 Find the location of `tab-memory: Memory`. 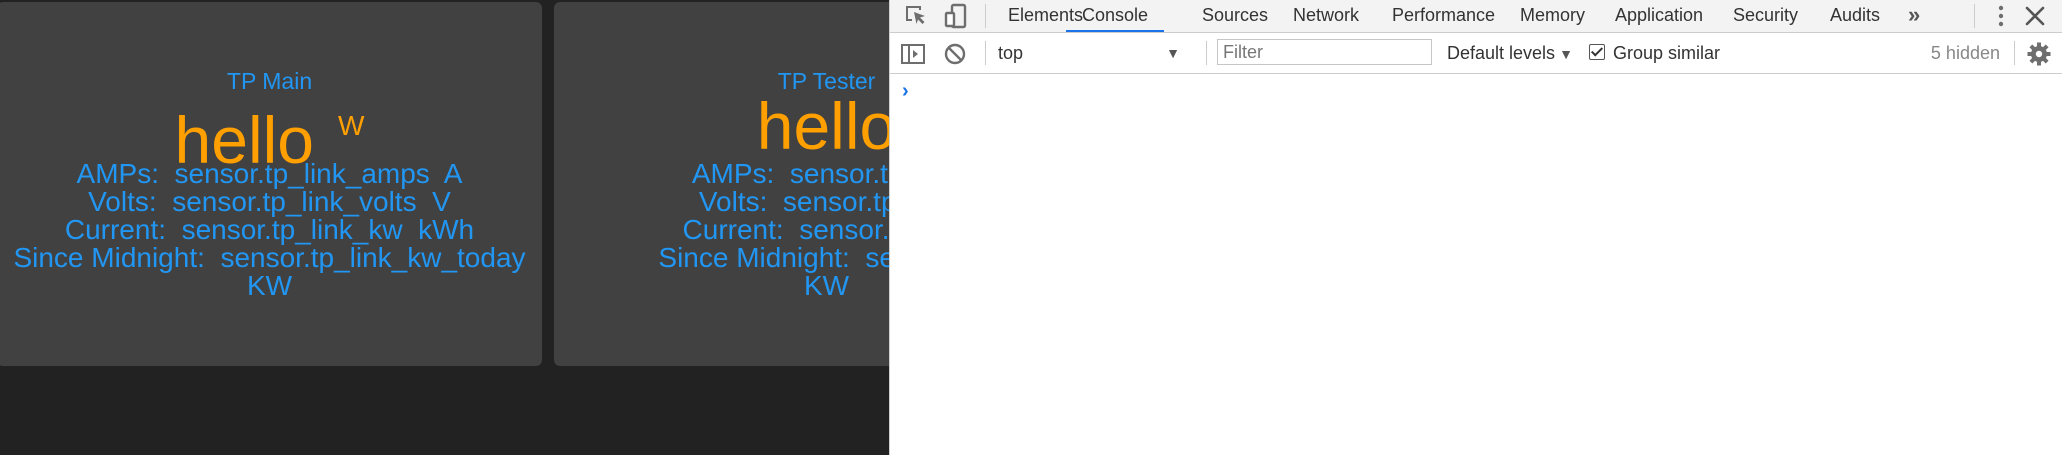

tab-memory: Memory is located at coordinates (1552, 16).